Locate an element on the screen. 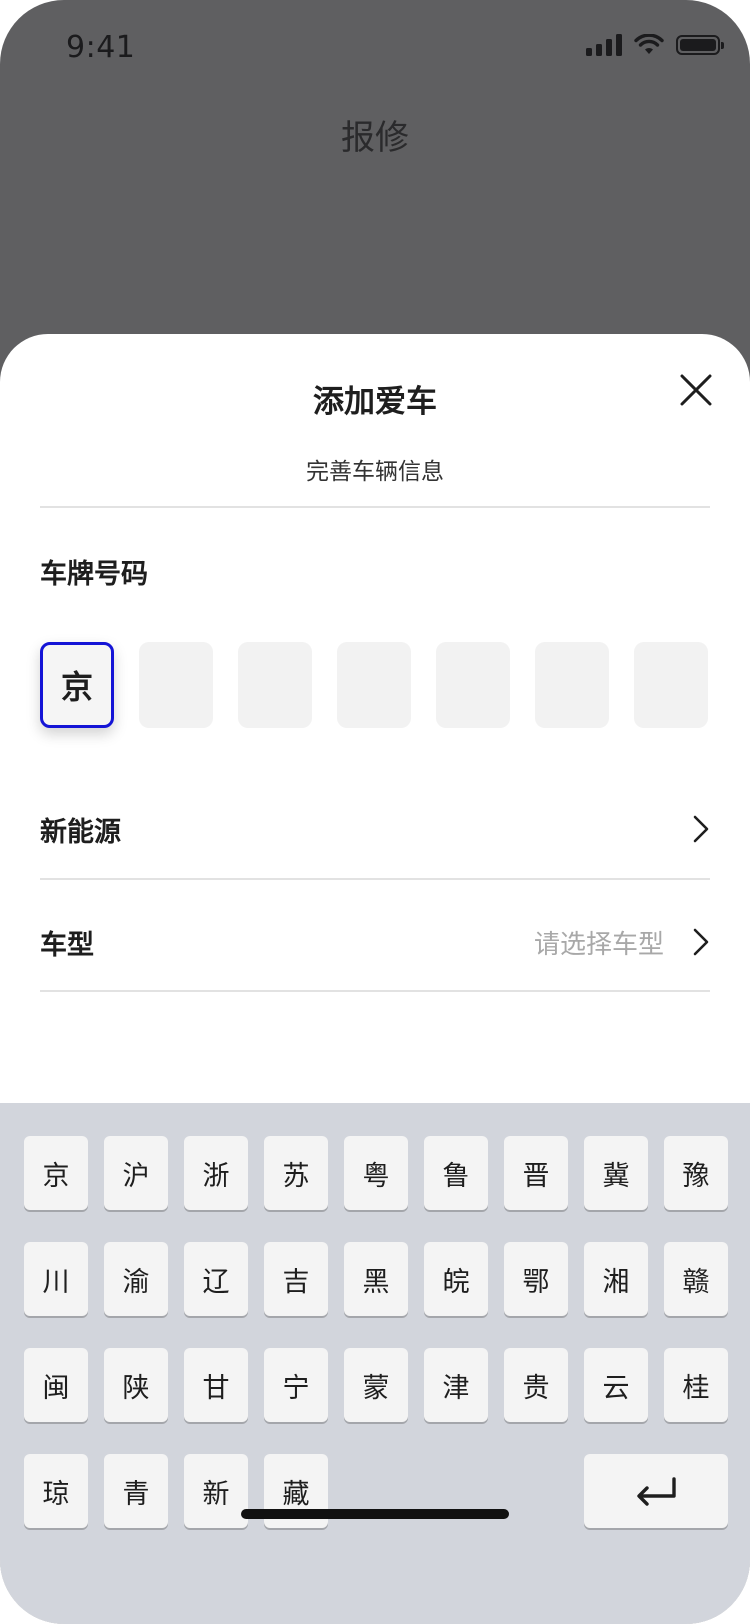  wifi-icon is located at coordinates (649, 44).